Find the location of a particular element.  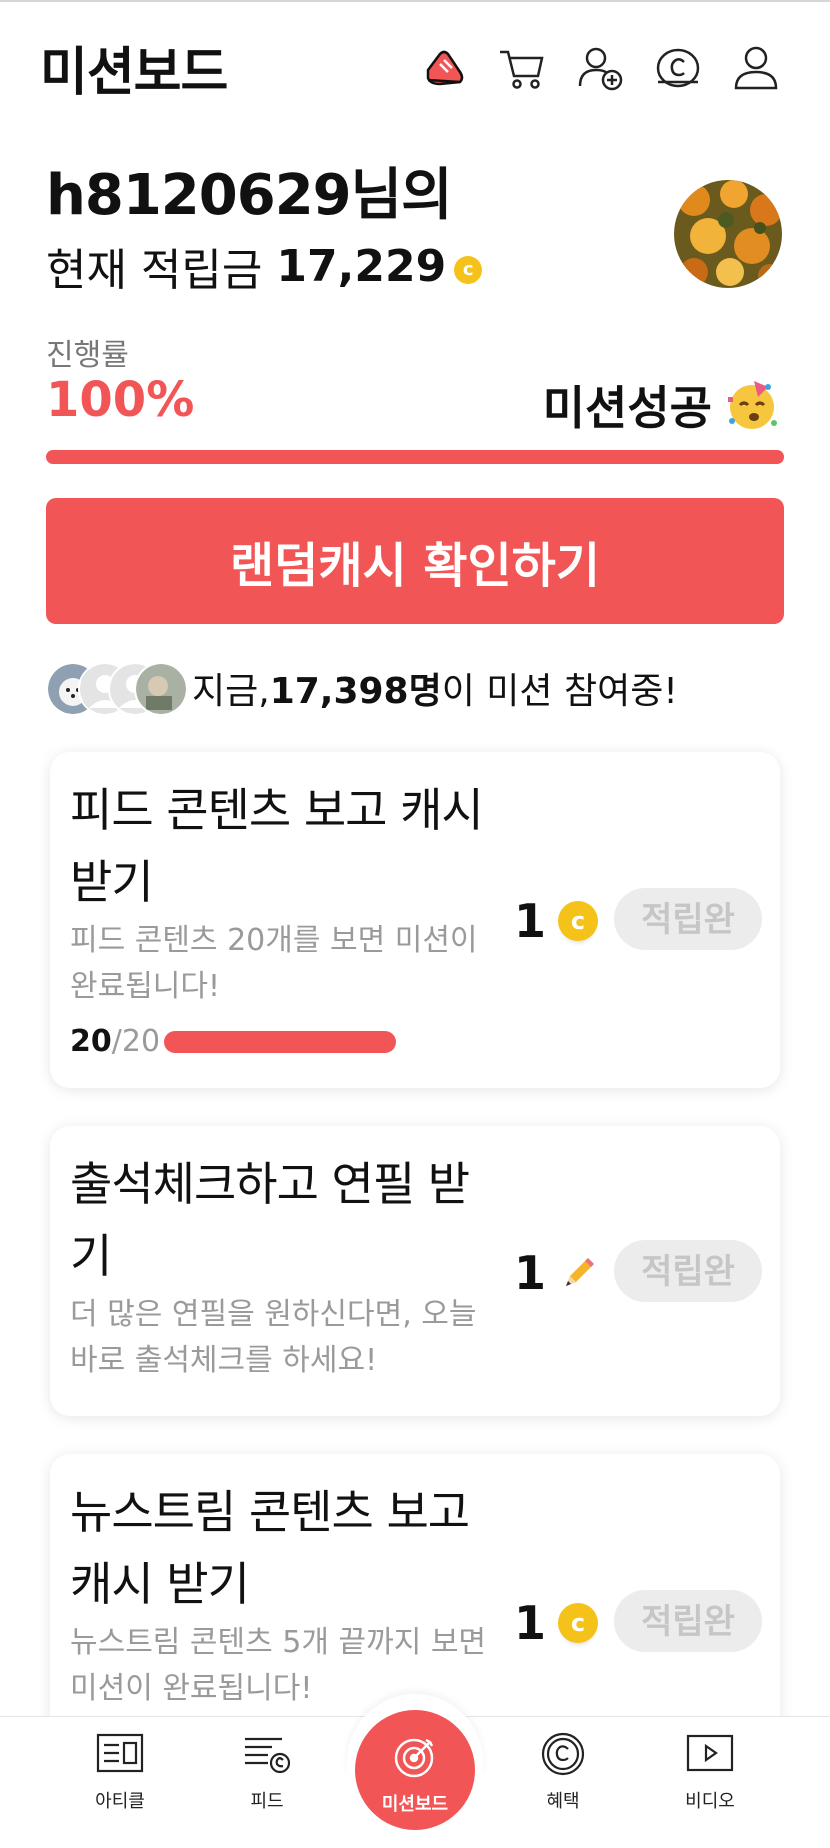

mission-description: 더 많은 연필을 원하신다면, 오늘 바로 출석체크를 하세요! is located at coordinates (273, 1337).